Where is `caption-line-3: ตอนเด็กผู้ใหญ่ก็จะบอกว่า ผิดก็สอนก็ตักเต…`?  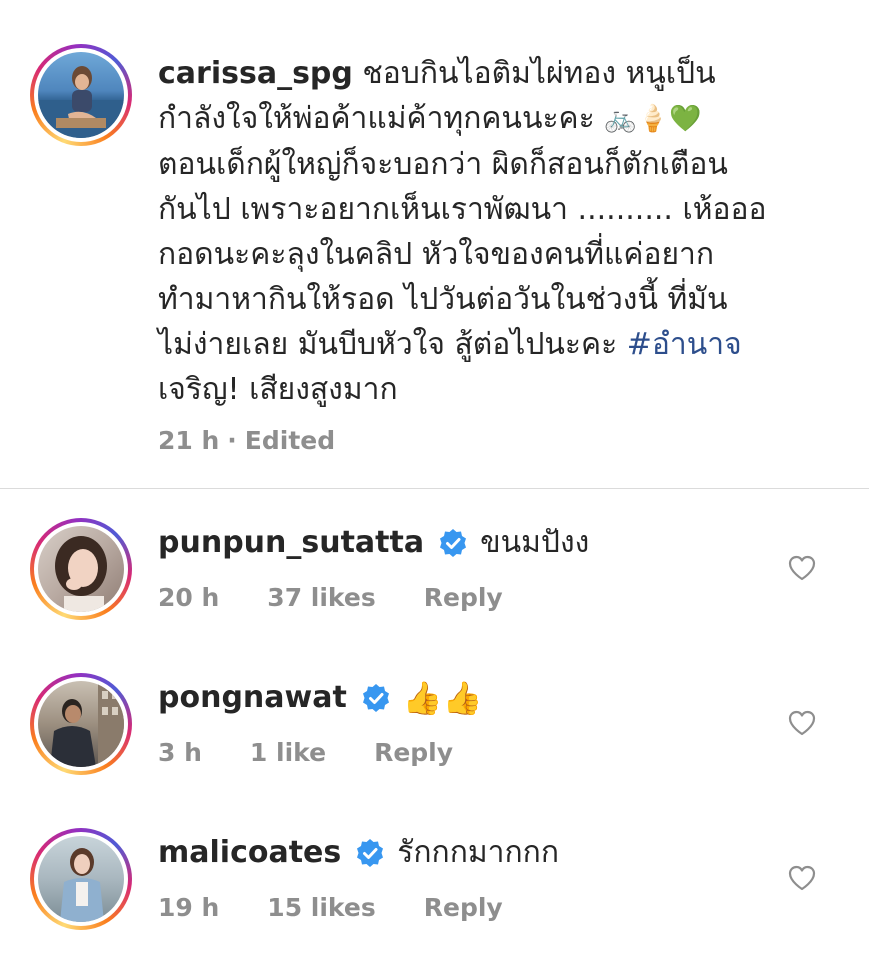
caption-line-3: ตอนเด็กผู้ใหญ่ก็จะบอกว่า ผิดก็สอนก็ตักเต… is located at coordinates (443, 164).